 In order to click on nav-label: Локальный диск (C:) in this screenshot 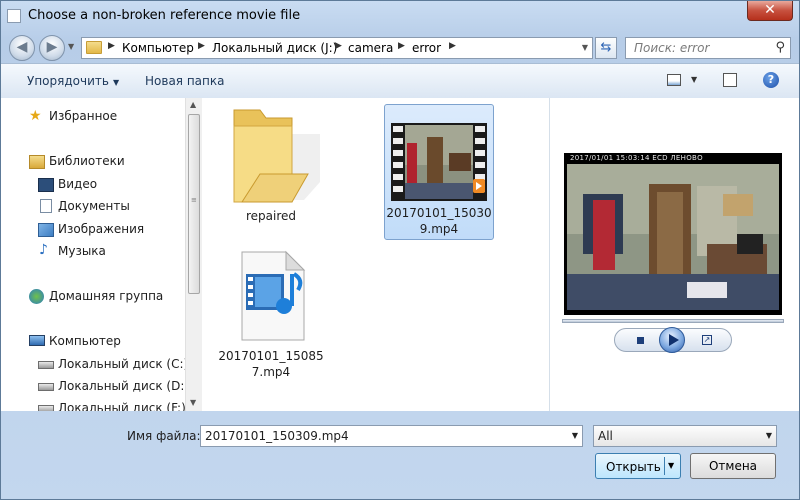, I will do `click(121, 364)`.